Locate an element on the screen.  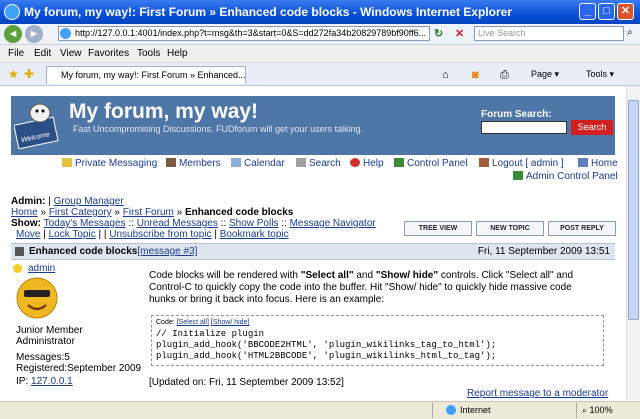
breadcrumb-forum: First Forum is located at coordinates (148, 212).